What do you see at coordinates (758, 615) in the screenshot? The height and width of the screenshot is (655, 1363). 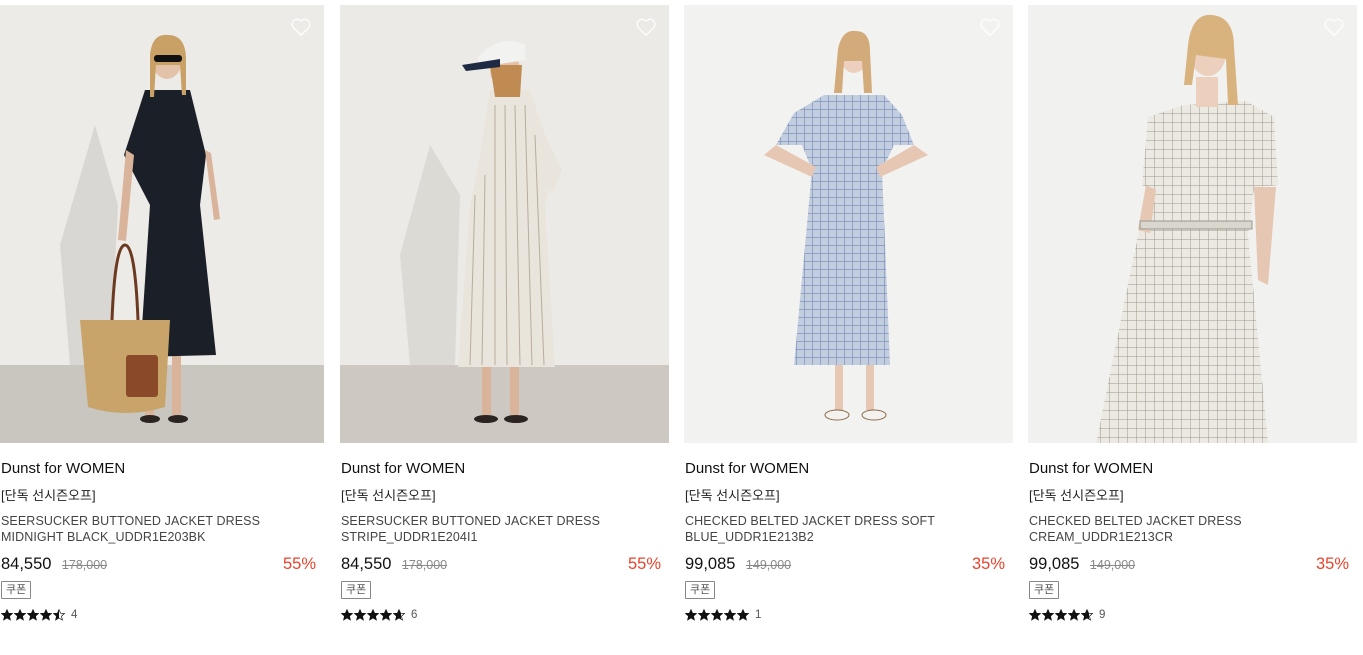 I see `review-count: 1` at bounding box center [758, 615].